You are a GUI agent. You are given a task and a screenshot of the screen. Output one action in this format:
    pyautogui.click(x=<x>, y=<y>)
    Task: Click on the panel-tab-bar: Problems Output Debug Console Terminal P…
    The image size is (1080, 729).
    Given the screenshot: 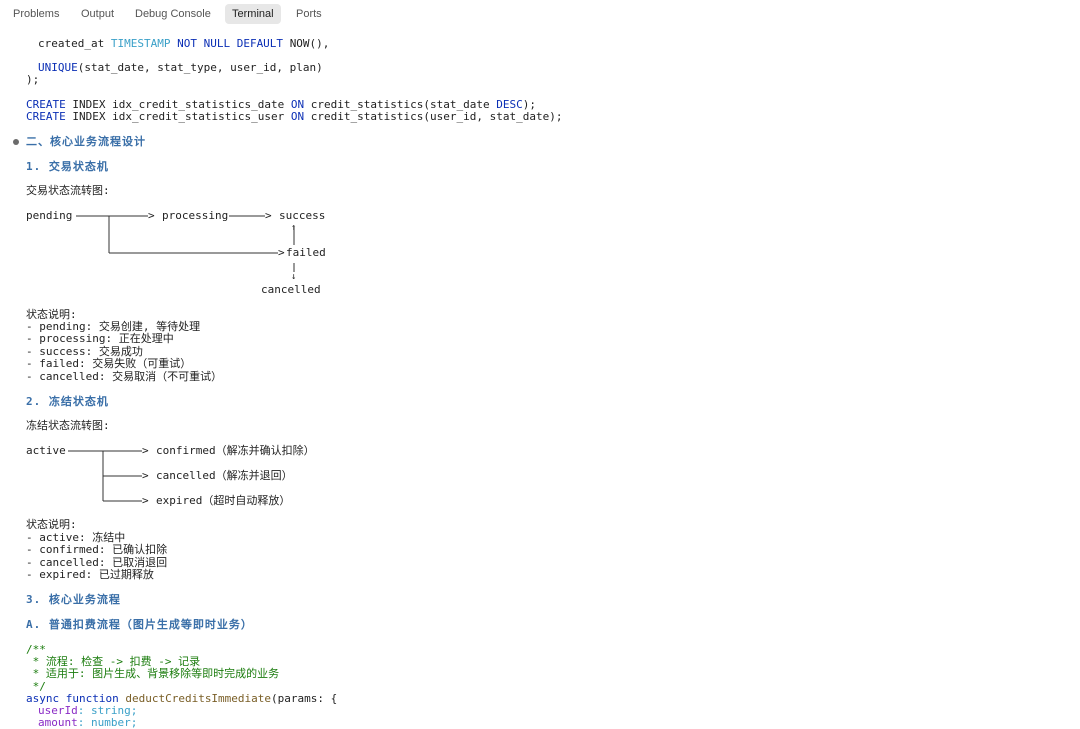 What is the action you would take?
    pyautogui.click(x=540, y=13)
    